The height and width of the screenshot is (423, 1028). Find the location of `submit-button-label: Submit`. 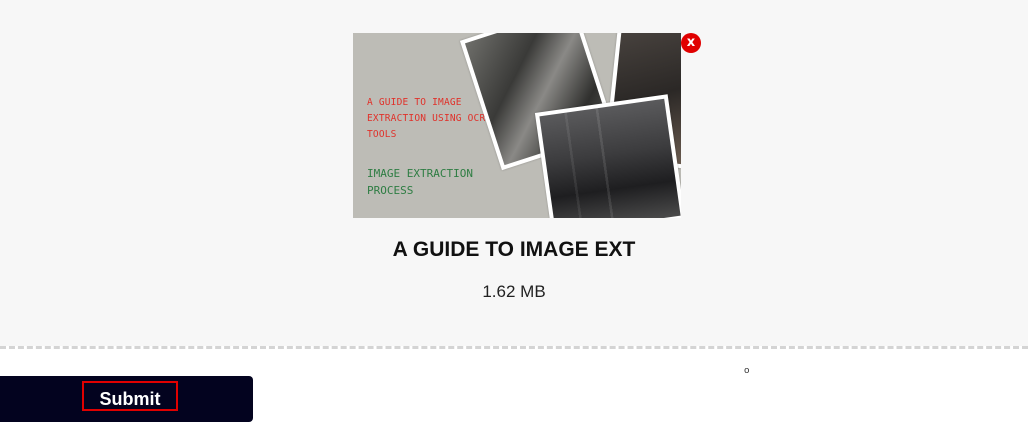

submit-button-label: Submit is located at coordinates (130, 396).